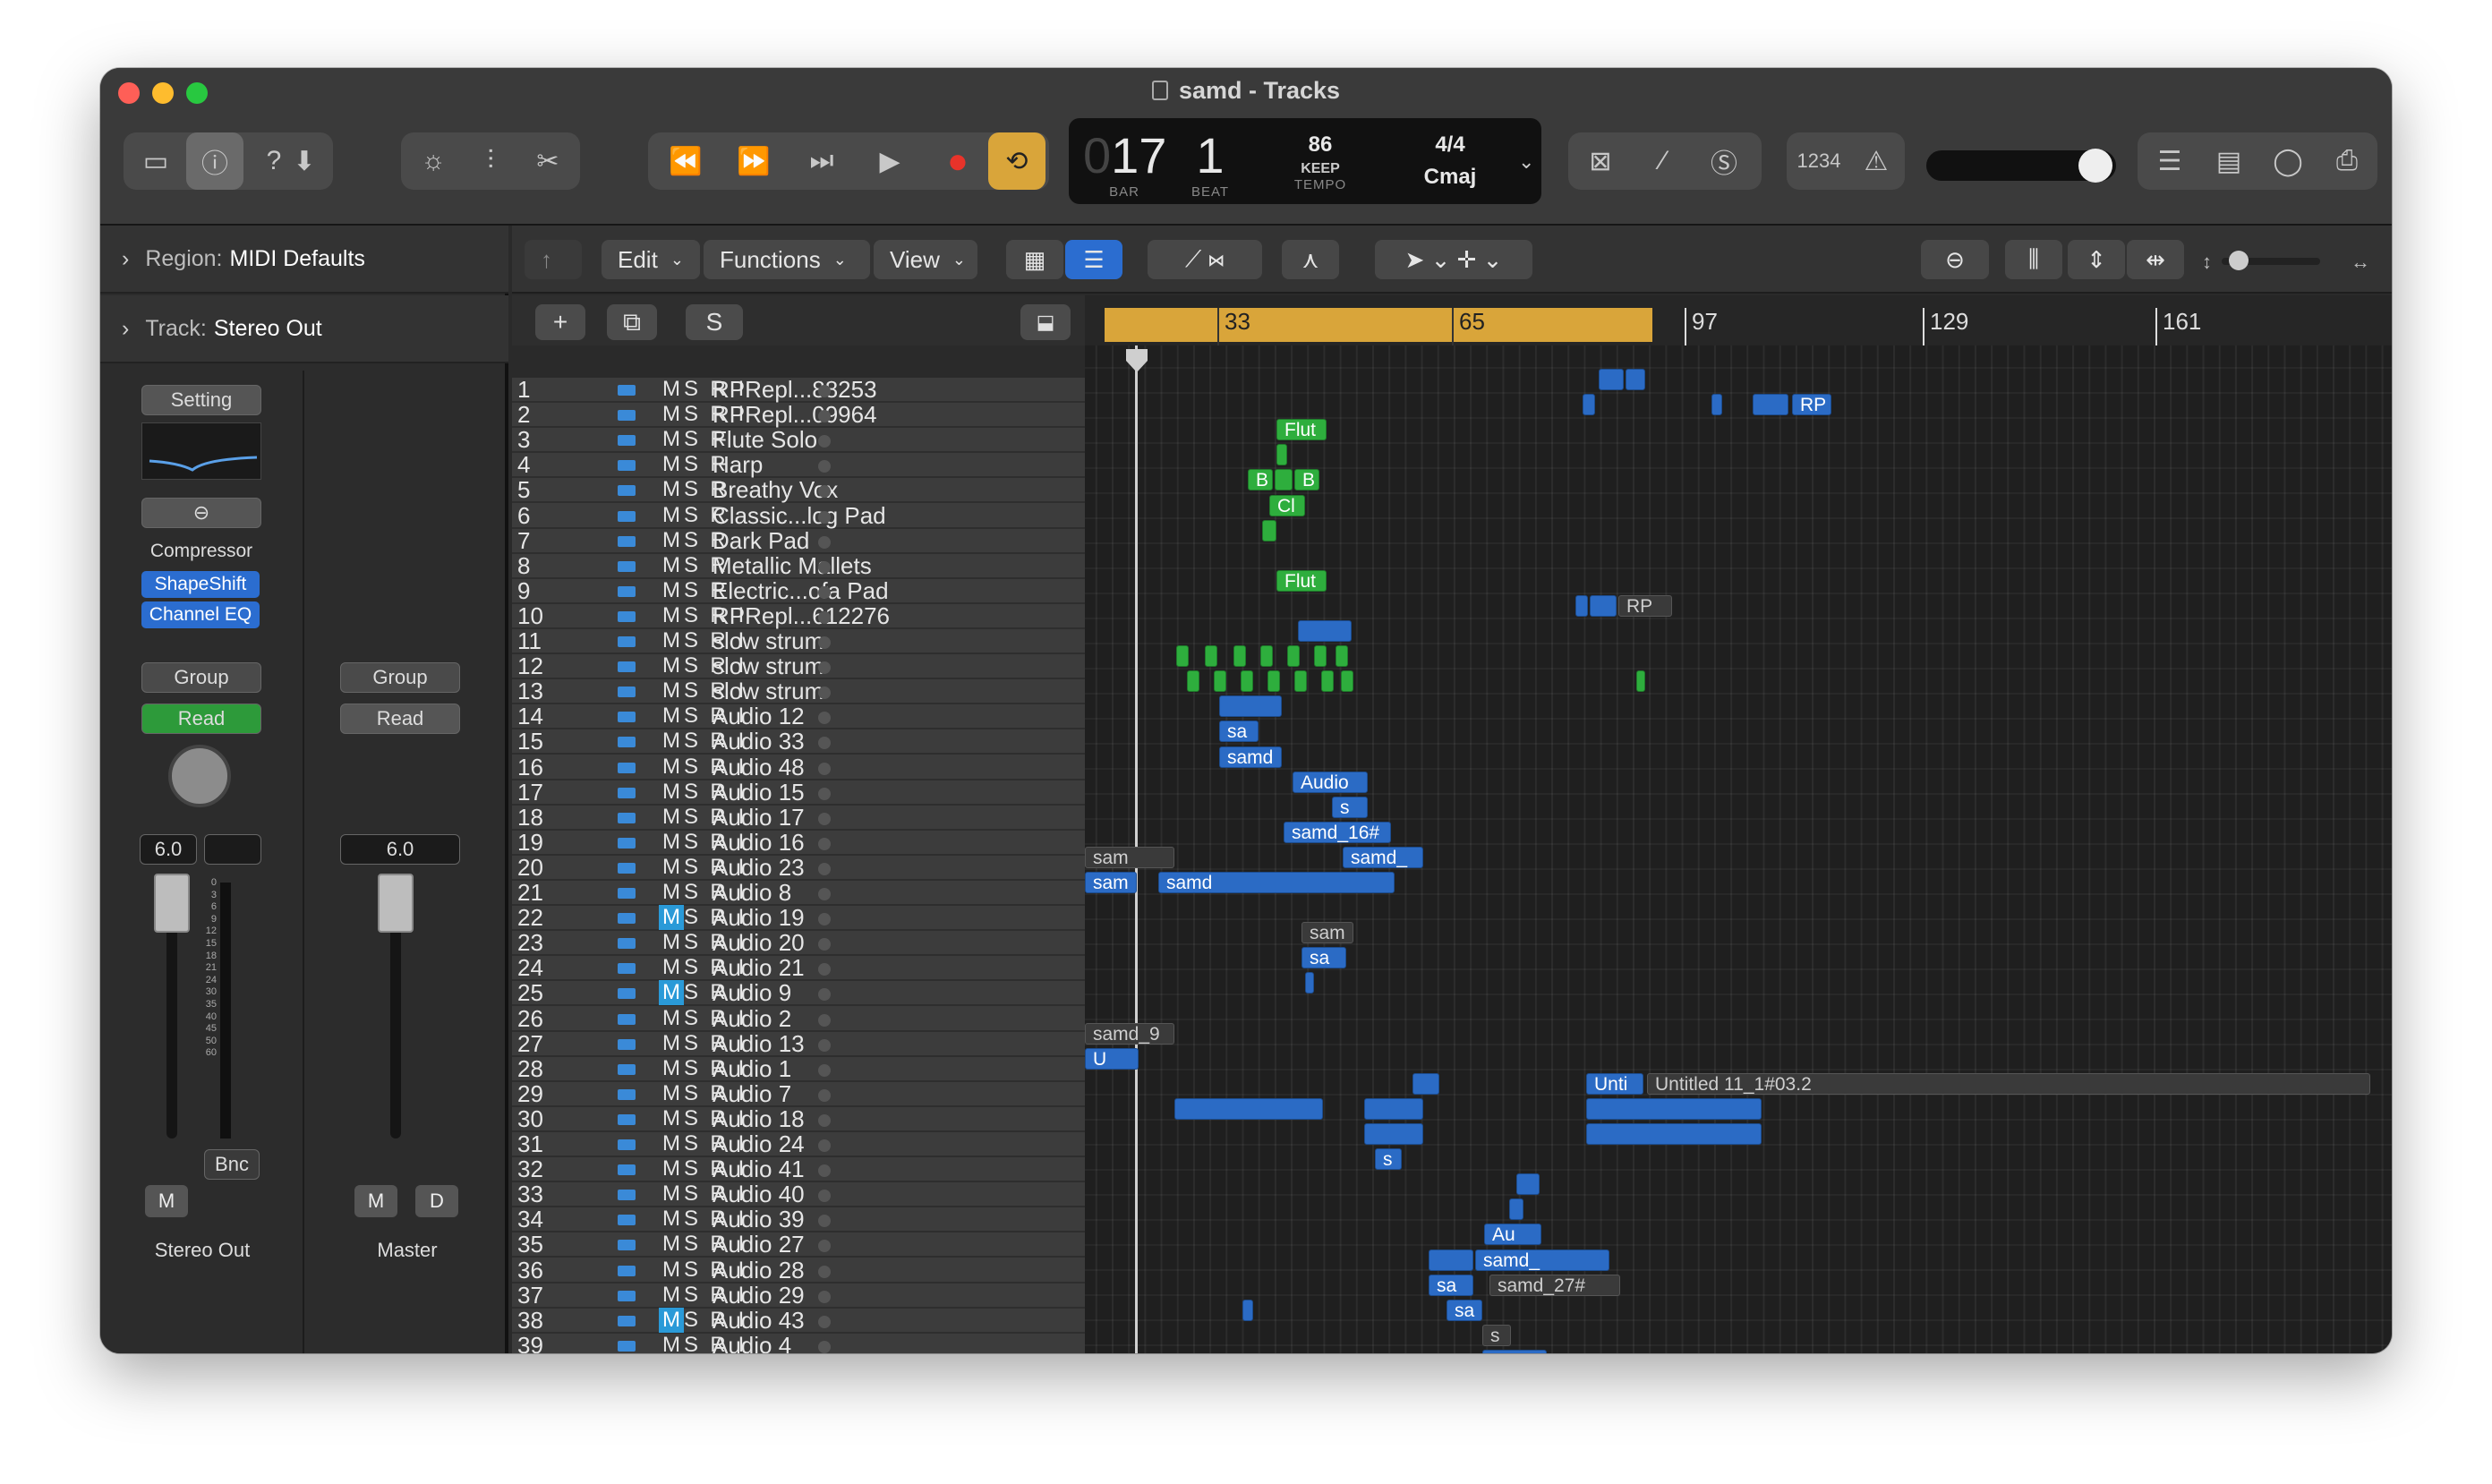  I want to click on play-icon: ▶, so click(889, 161).